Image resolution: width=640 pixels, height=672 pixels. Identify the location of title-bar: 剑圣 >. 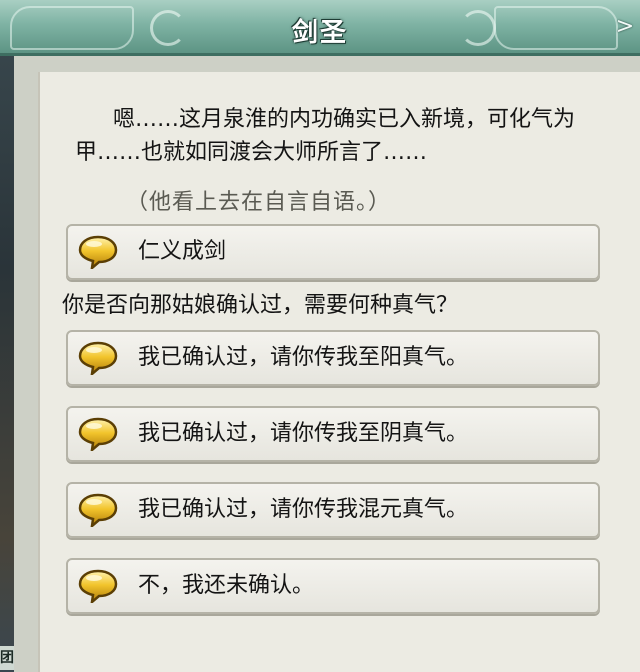
(320, 28).